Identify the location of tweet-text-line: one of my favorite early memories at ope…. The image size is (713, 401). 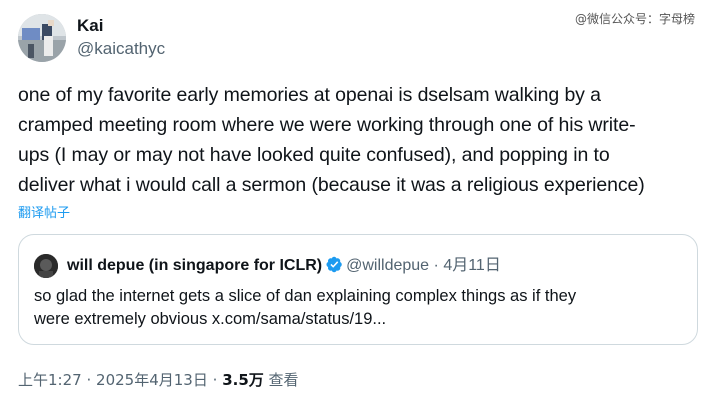
(309, 95).